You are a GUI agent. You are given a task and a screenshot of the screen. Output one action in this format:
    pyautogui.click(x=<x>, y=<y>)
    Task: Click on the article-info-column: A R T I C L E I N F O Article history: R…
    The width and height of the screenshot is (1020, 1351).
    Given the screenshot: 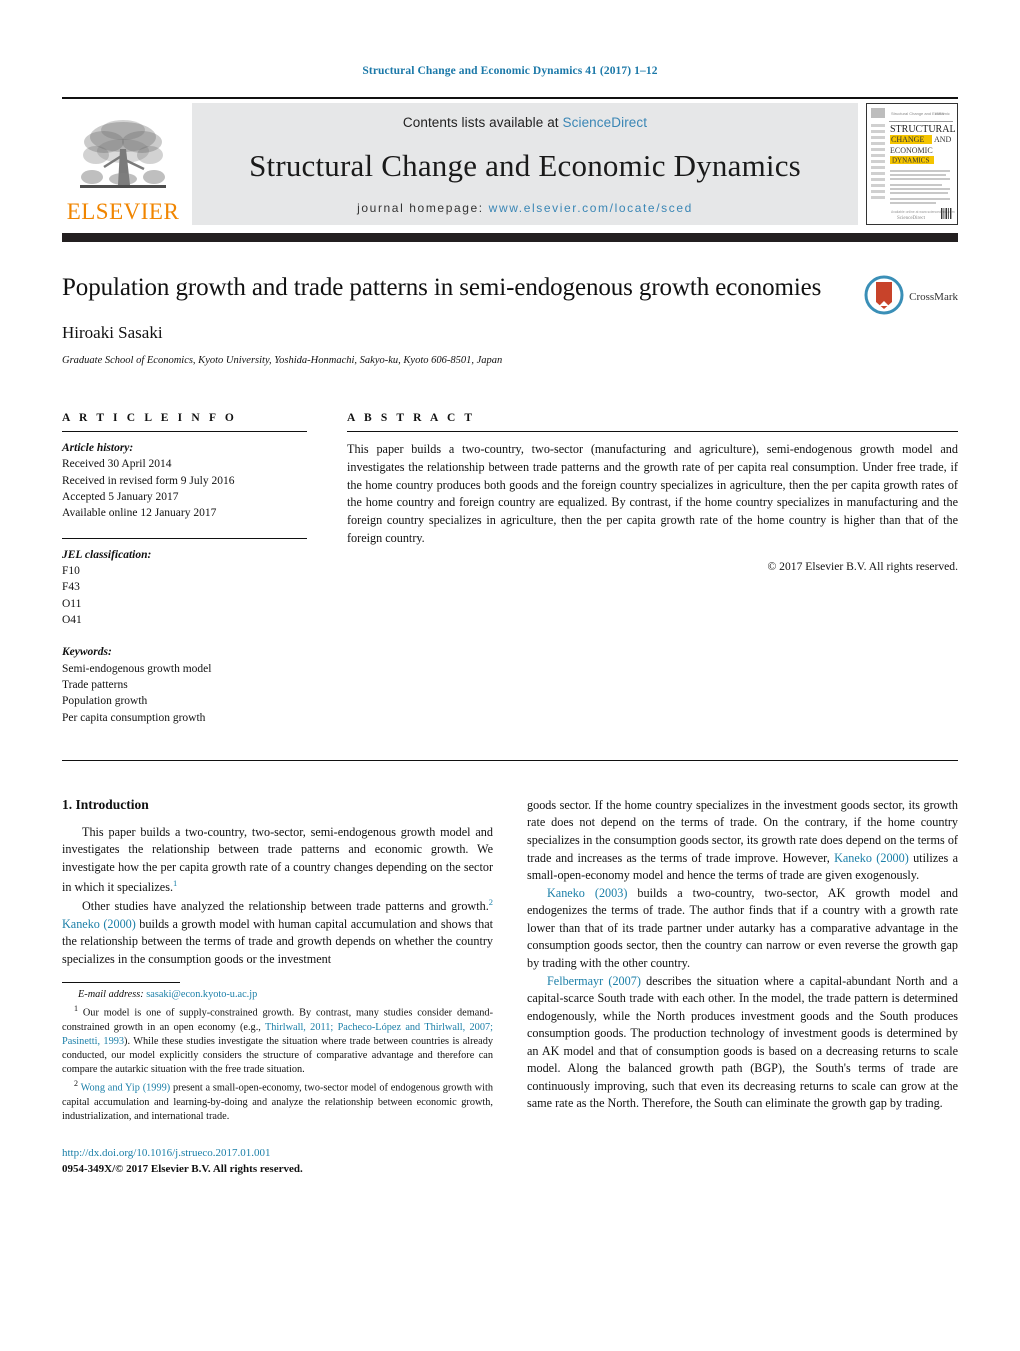 What is the action you would take?
    pyautogui.click(x=184, y=569)
    